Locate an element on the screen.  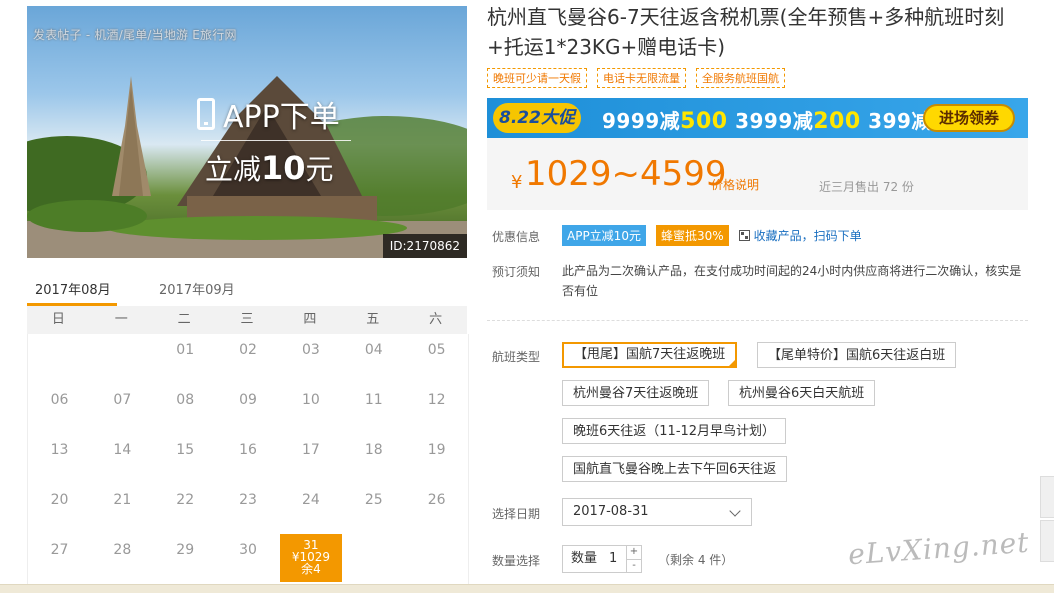
phone-icon is located at coordinates (206, 114).